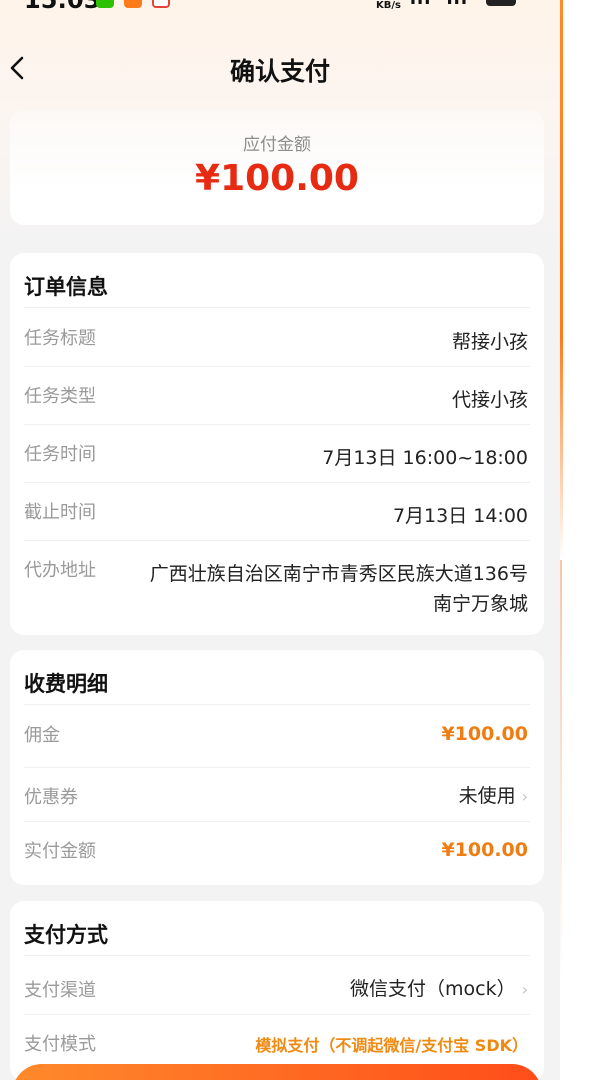 Image resolution: width=607 pixels, height=1080 pixels. Describe the element at coordinates (66, 287) in the screenshot. I see `card-title: 订单信息` at that location.